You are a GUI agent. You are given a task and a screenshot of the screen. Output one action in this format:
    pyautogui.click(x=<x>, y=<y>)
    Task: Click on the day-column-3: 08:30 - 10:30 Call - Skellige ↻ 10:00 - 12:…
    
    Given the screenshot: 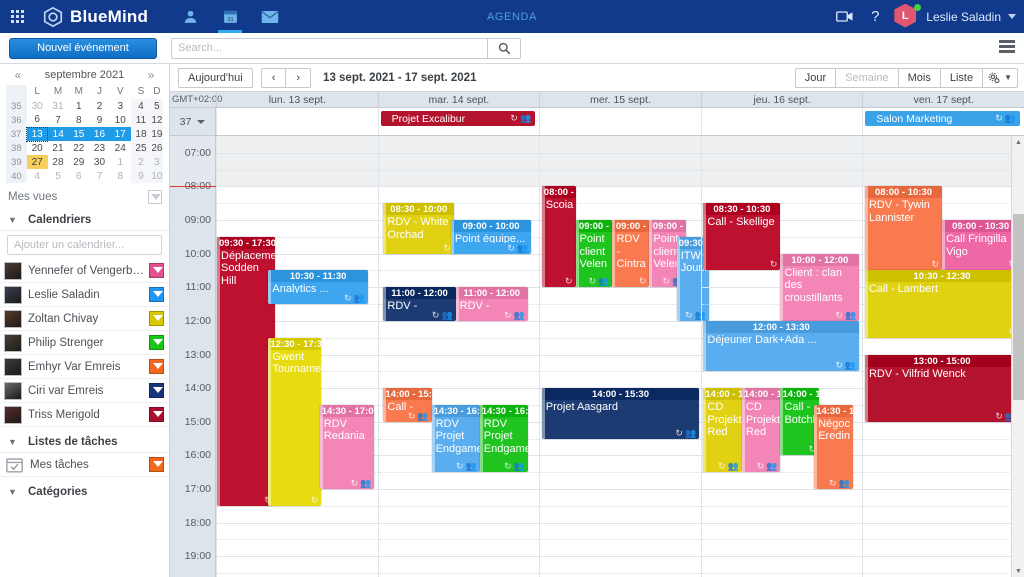 What is the action you would take?
    pyautogui.click(x=781, y=356)
    